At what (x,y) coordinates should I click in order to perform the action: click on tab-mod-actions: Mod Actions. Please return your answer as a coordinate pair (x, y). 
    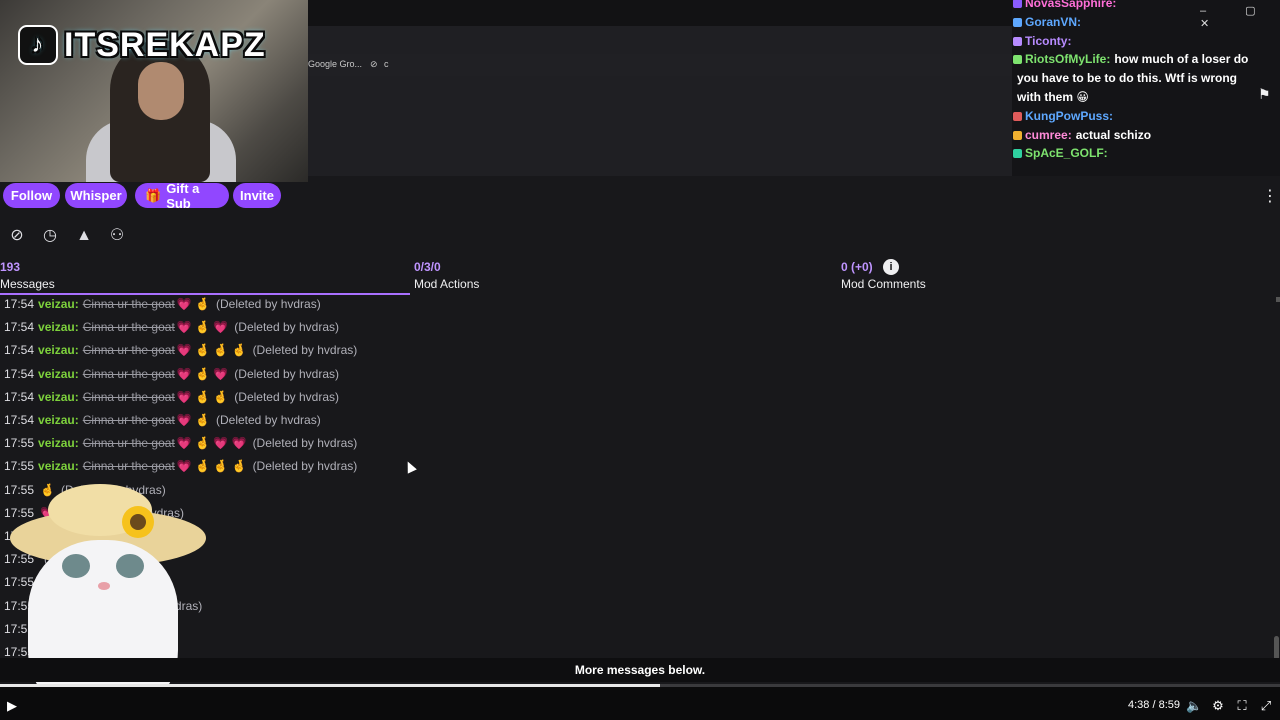
    Looking at the image, I should click on (446, 284).